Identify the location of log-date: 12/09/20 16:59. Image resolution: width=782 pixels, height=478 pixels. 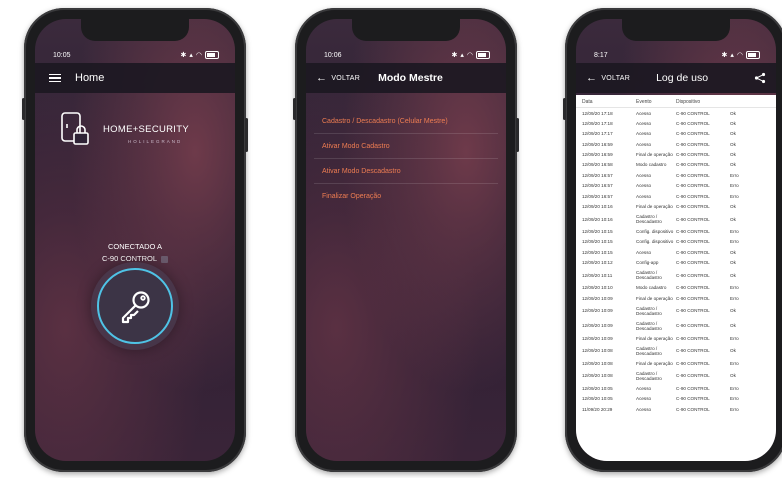
(597, 155).